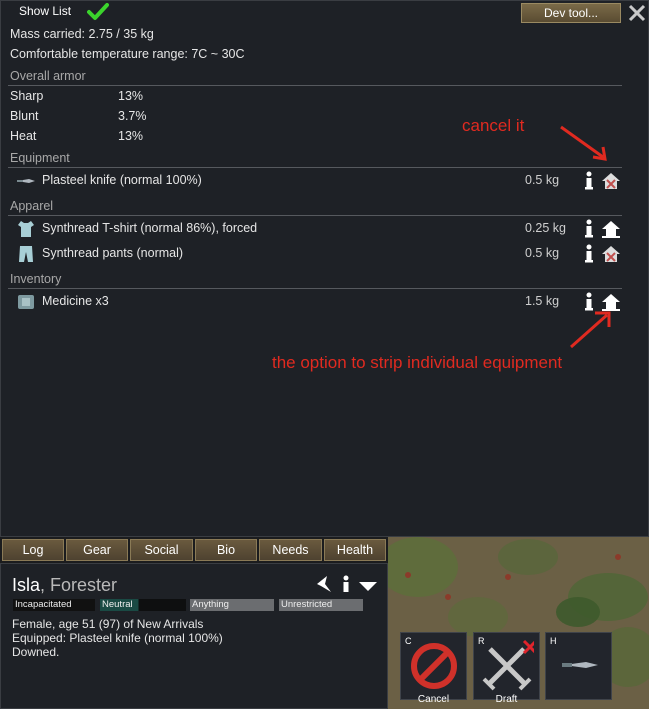 The height and width of the screenshot is (709, 649). I want to click on equipment-section-title: Equipment, so click(40, 158).